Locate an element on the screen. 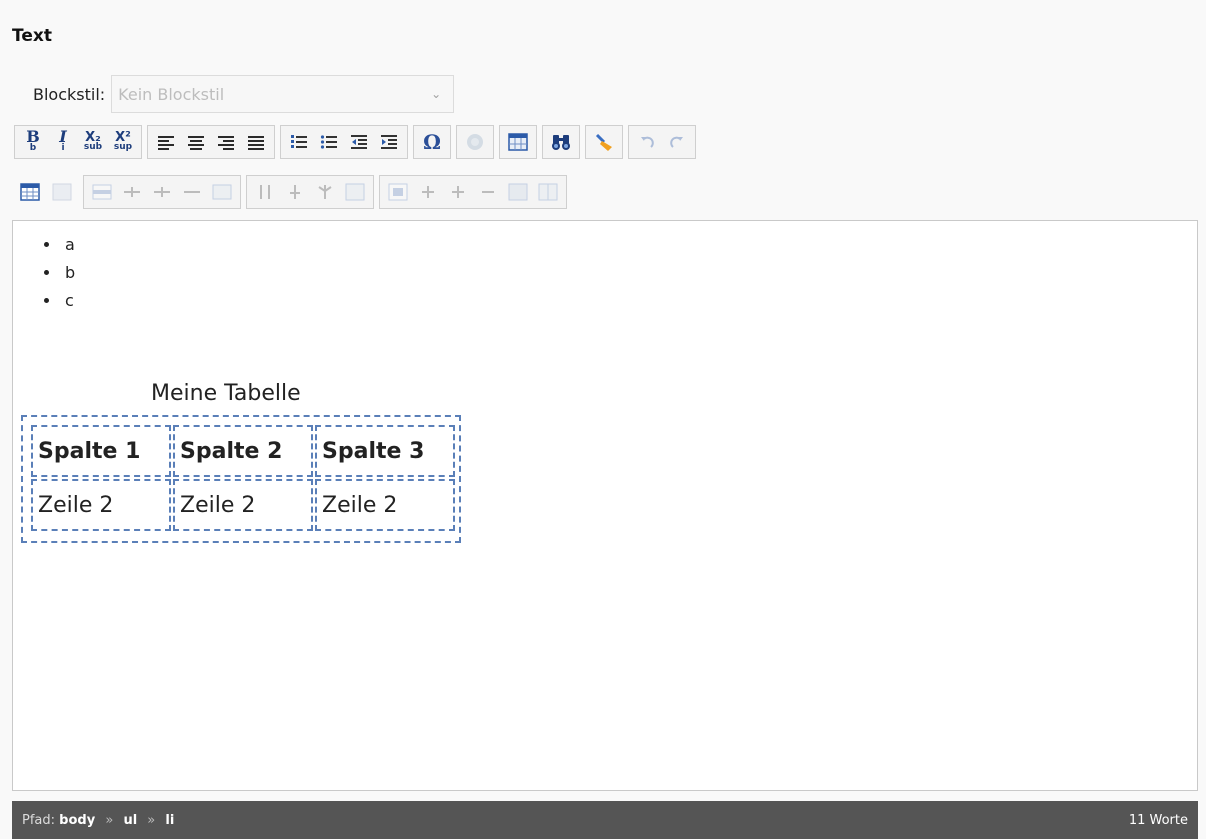  outdent-button is located at coordinates (359, 142).